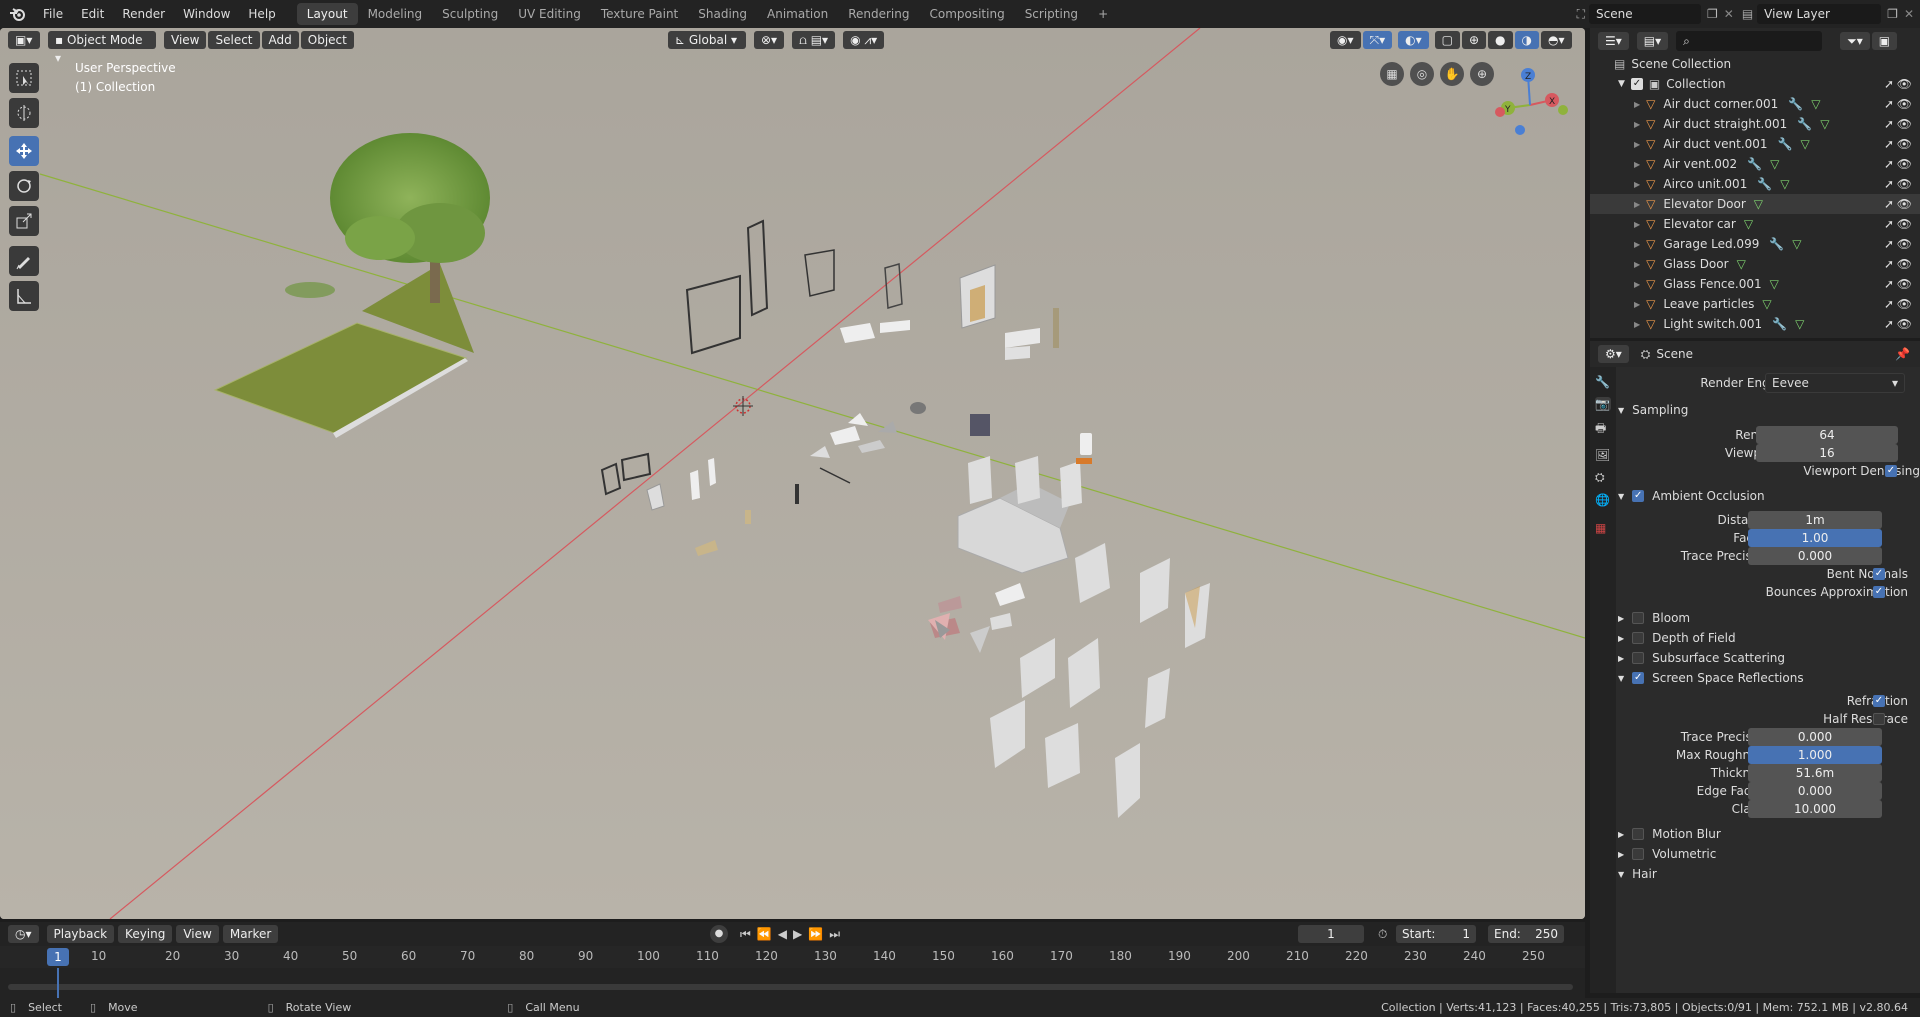 This screenshot has width=1920, height=1017. I want to click on delete-view-layer-icon: ✕, so click(1909, 14).